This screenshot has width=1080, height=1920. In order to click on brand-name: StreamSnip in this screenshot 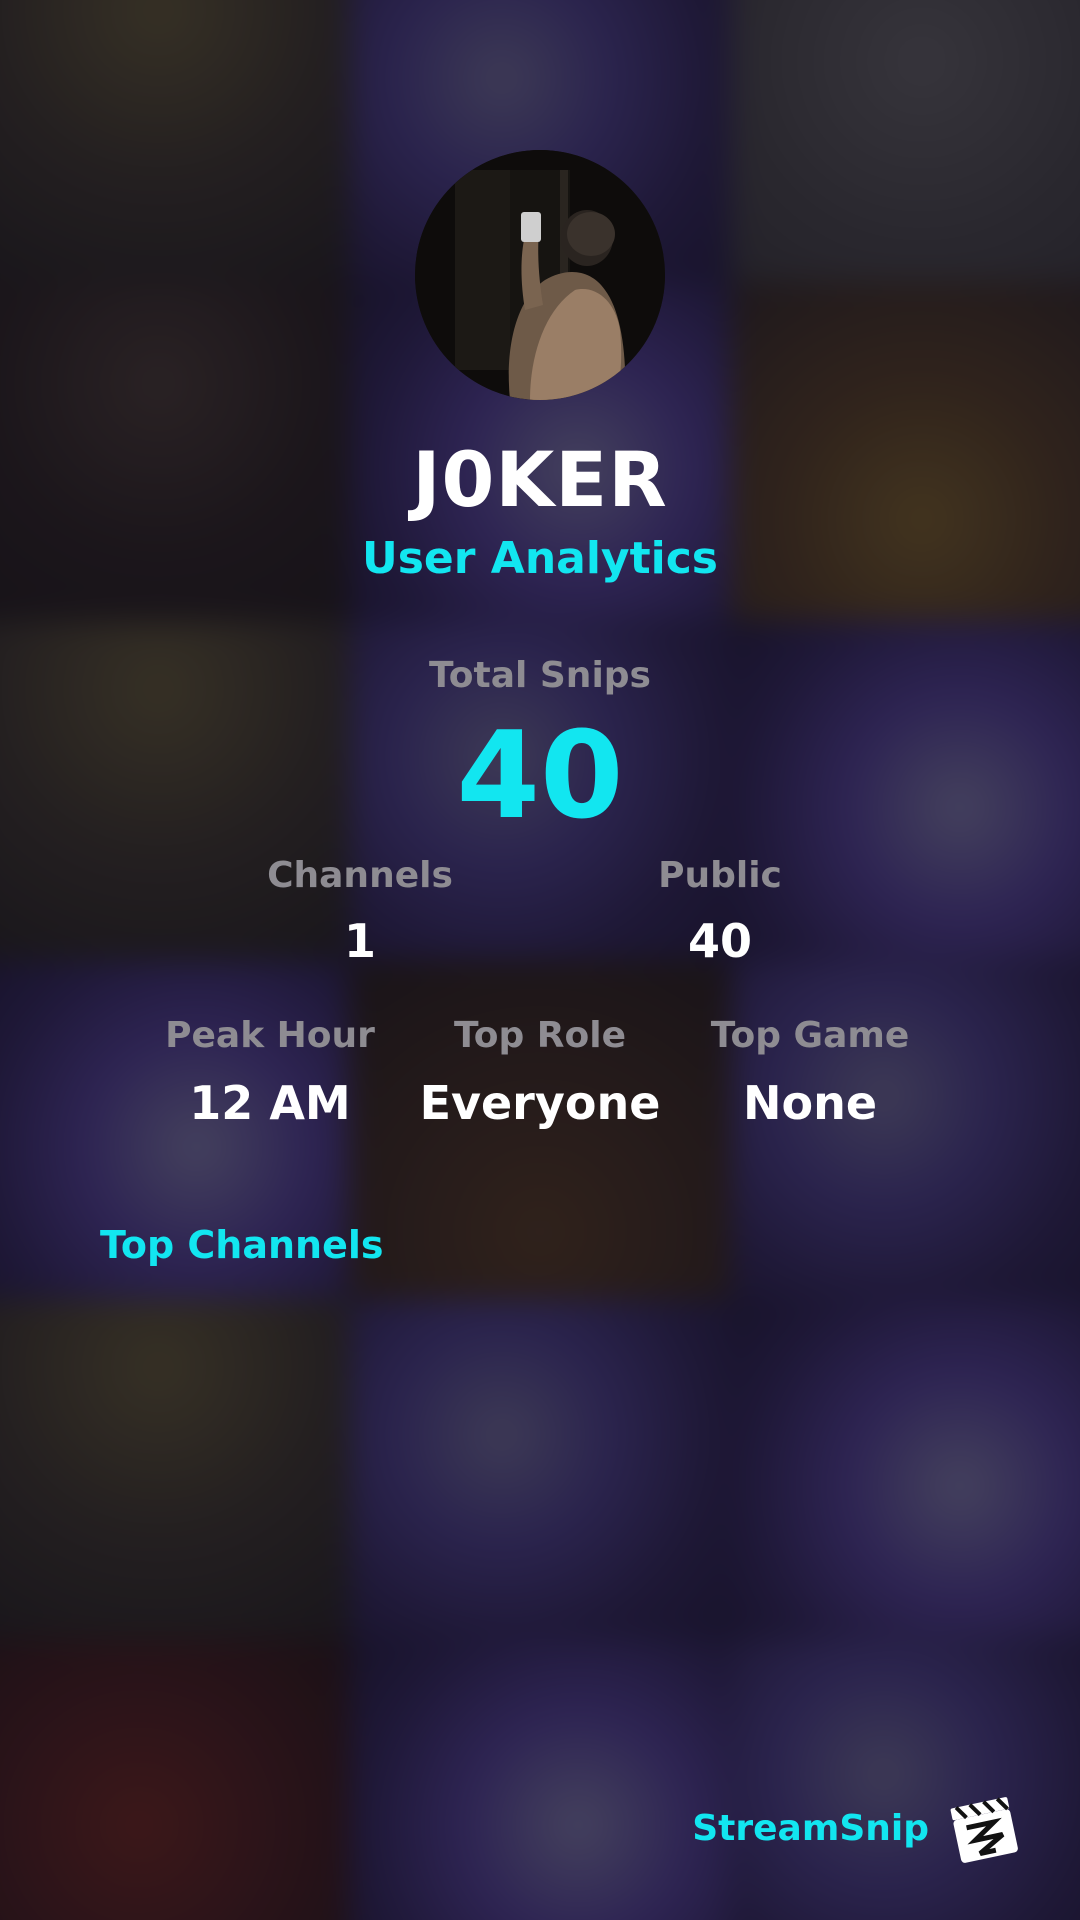, I will do `click(810, 1828)`.